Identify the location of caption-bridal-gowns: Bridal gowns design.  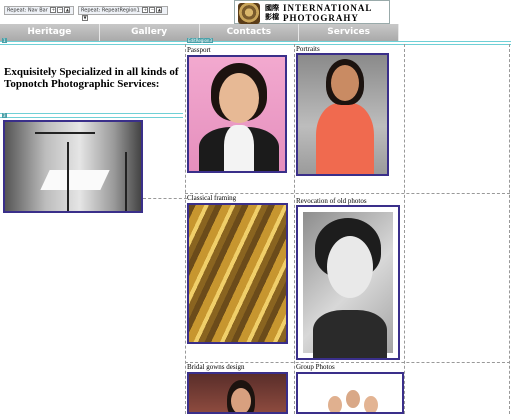
(216, 367).